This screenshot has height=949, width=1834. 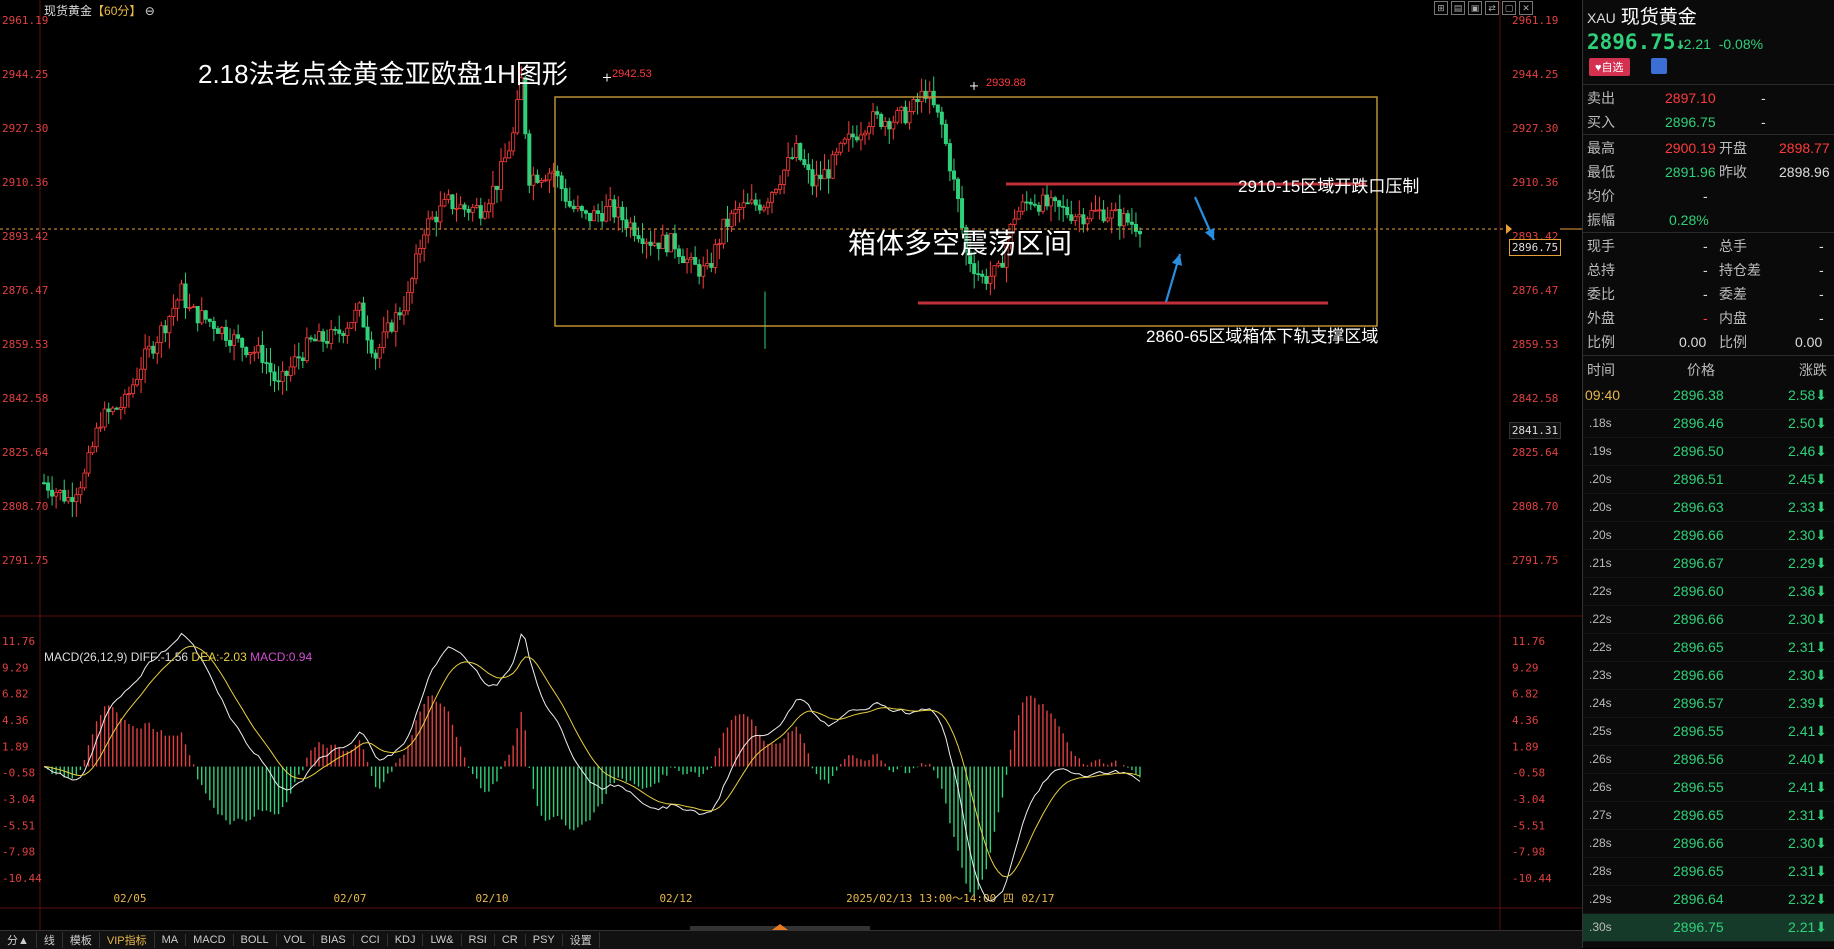 I want to click on tab-7: VOL, so click(x=295, y=940).